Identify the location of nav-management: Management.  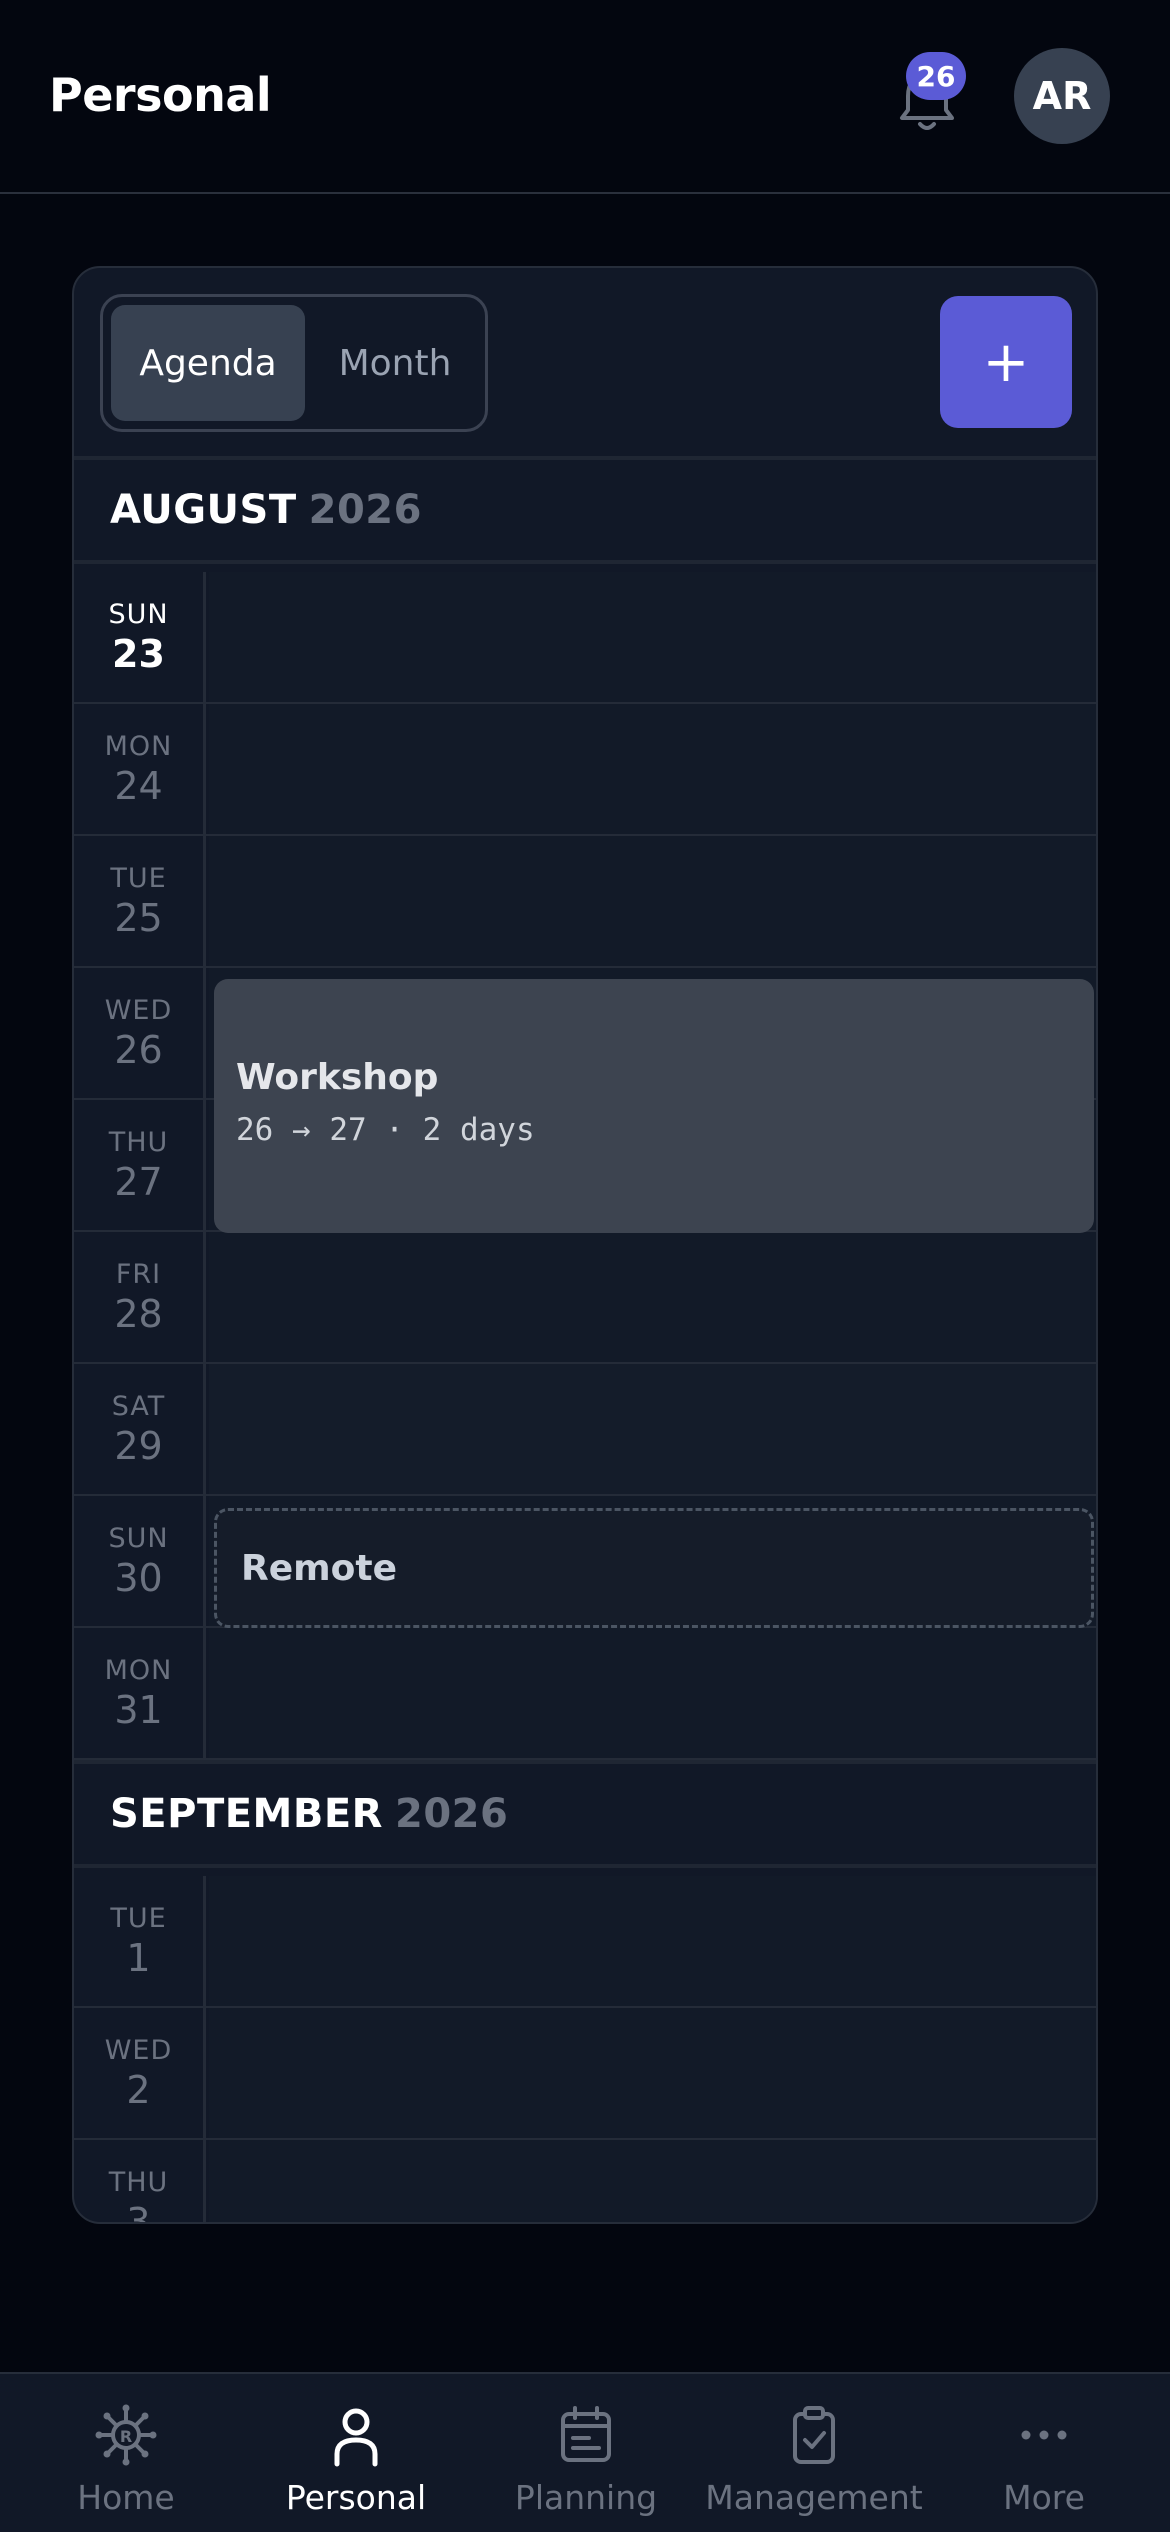
(814, 2453).